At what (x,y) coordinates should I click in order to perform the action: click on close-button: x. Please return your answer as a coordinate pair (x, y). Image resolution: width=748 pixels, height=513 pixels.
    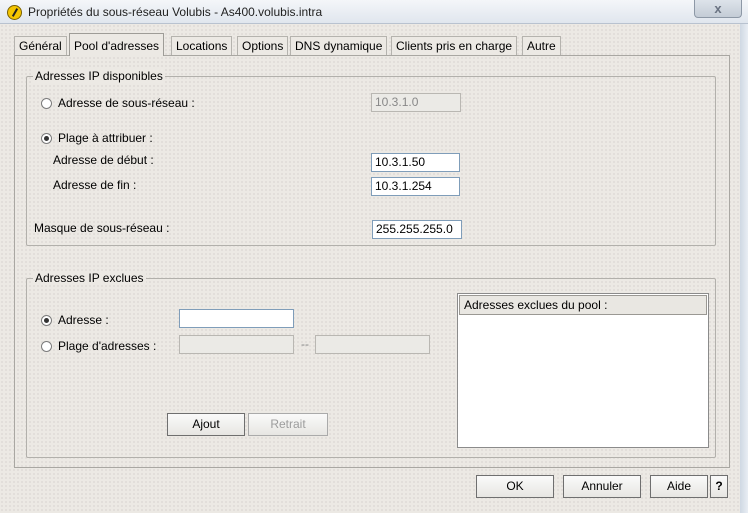
    Looking at the image, I should click on (718, 9).